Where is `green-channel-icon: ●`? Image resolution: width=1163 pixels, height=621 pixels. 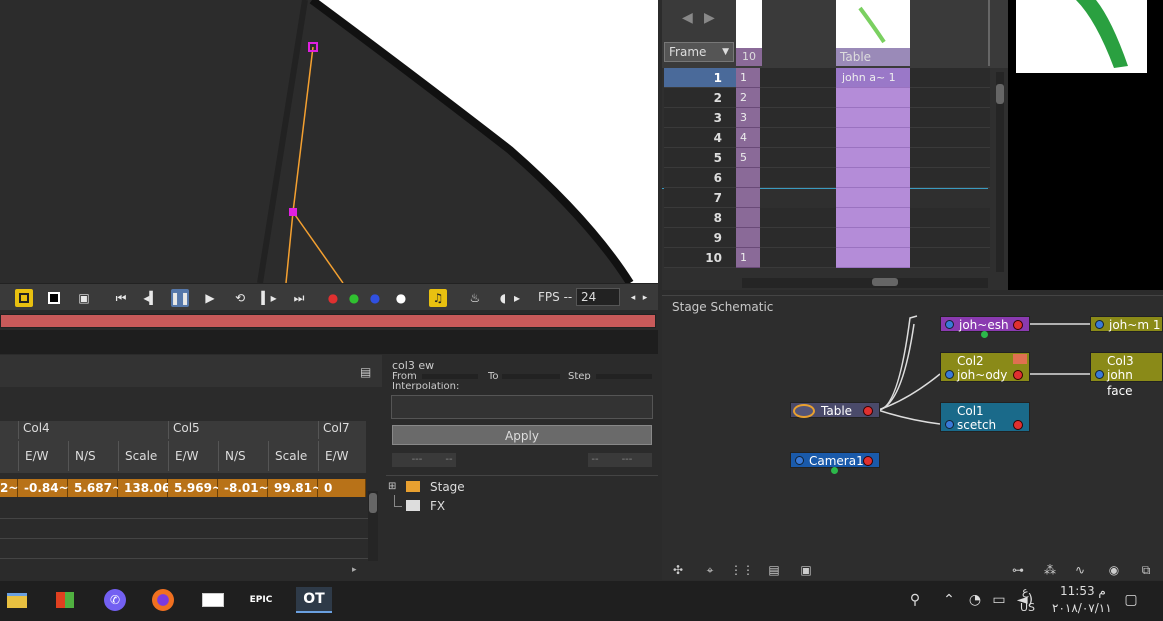 green-channel-icon: ● is located at coordinates (354, 298).